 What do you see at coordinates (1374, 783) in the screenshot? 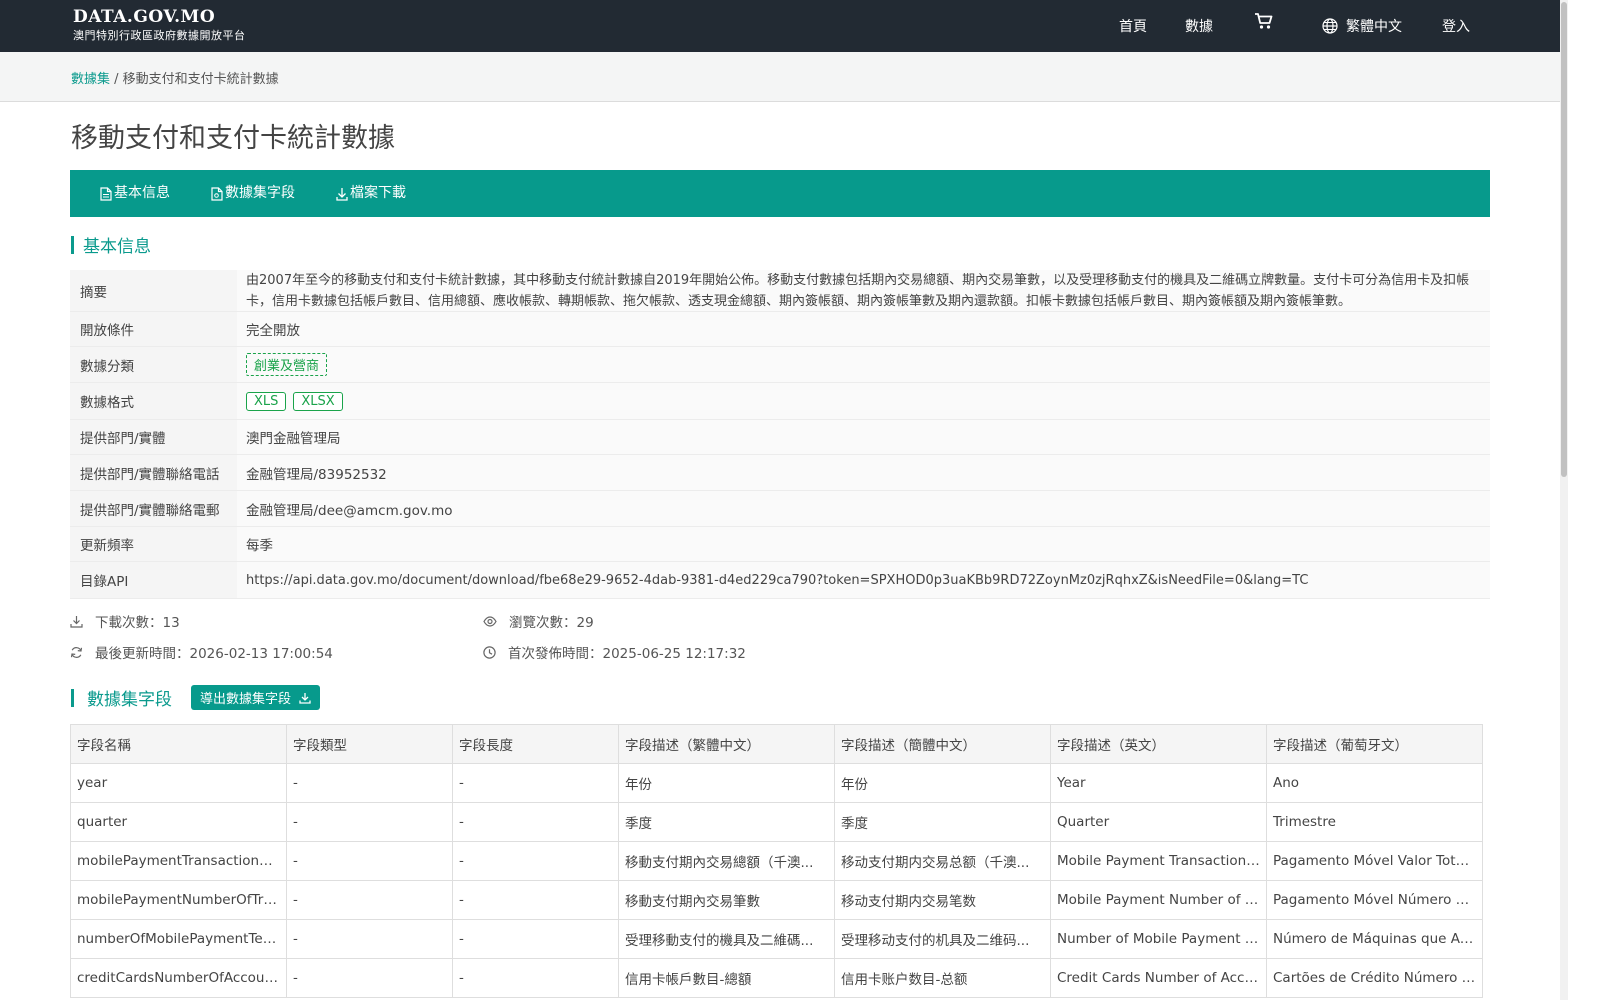
I see `table-cell: Ano` at bounding box center [1374, 783].